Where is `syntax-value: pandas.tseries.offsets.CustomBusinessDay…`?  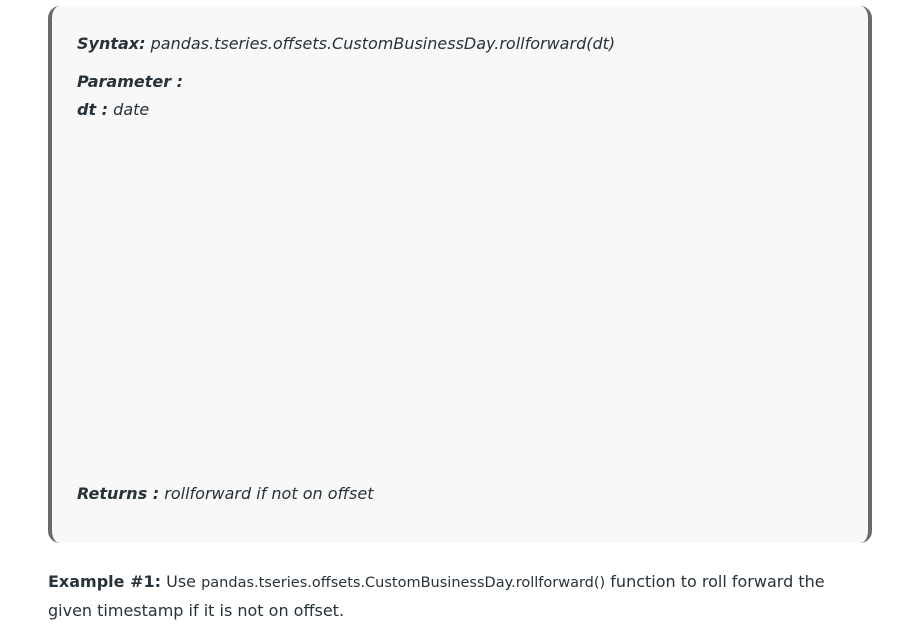
syntax-value: pandas.tseries.offsets.CustomBusinessDay… is located at coordinates (383, 43).